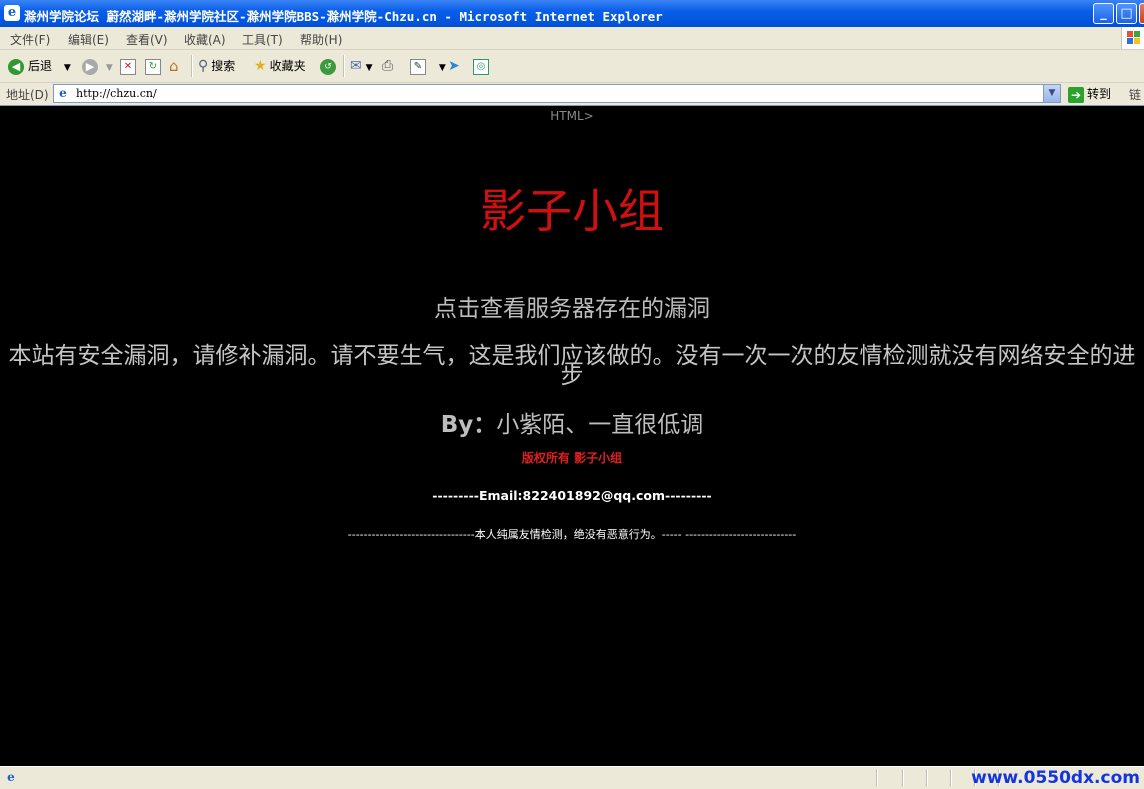 The height and width of the screenshot is (789, 1144). I want to click on menu-favorites: 收藏(A), so click(205, 39).